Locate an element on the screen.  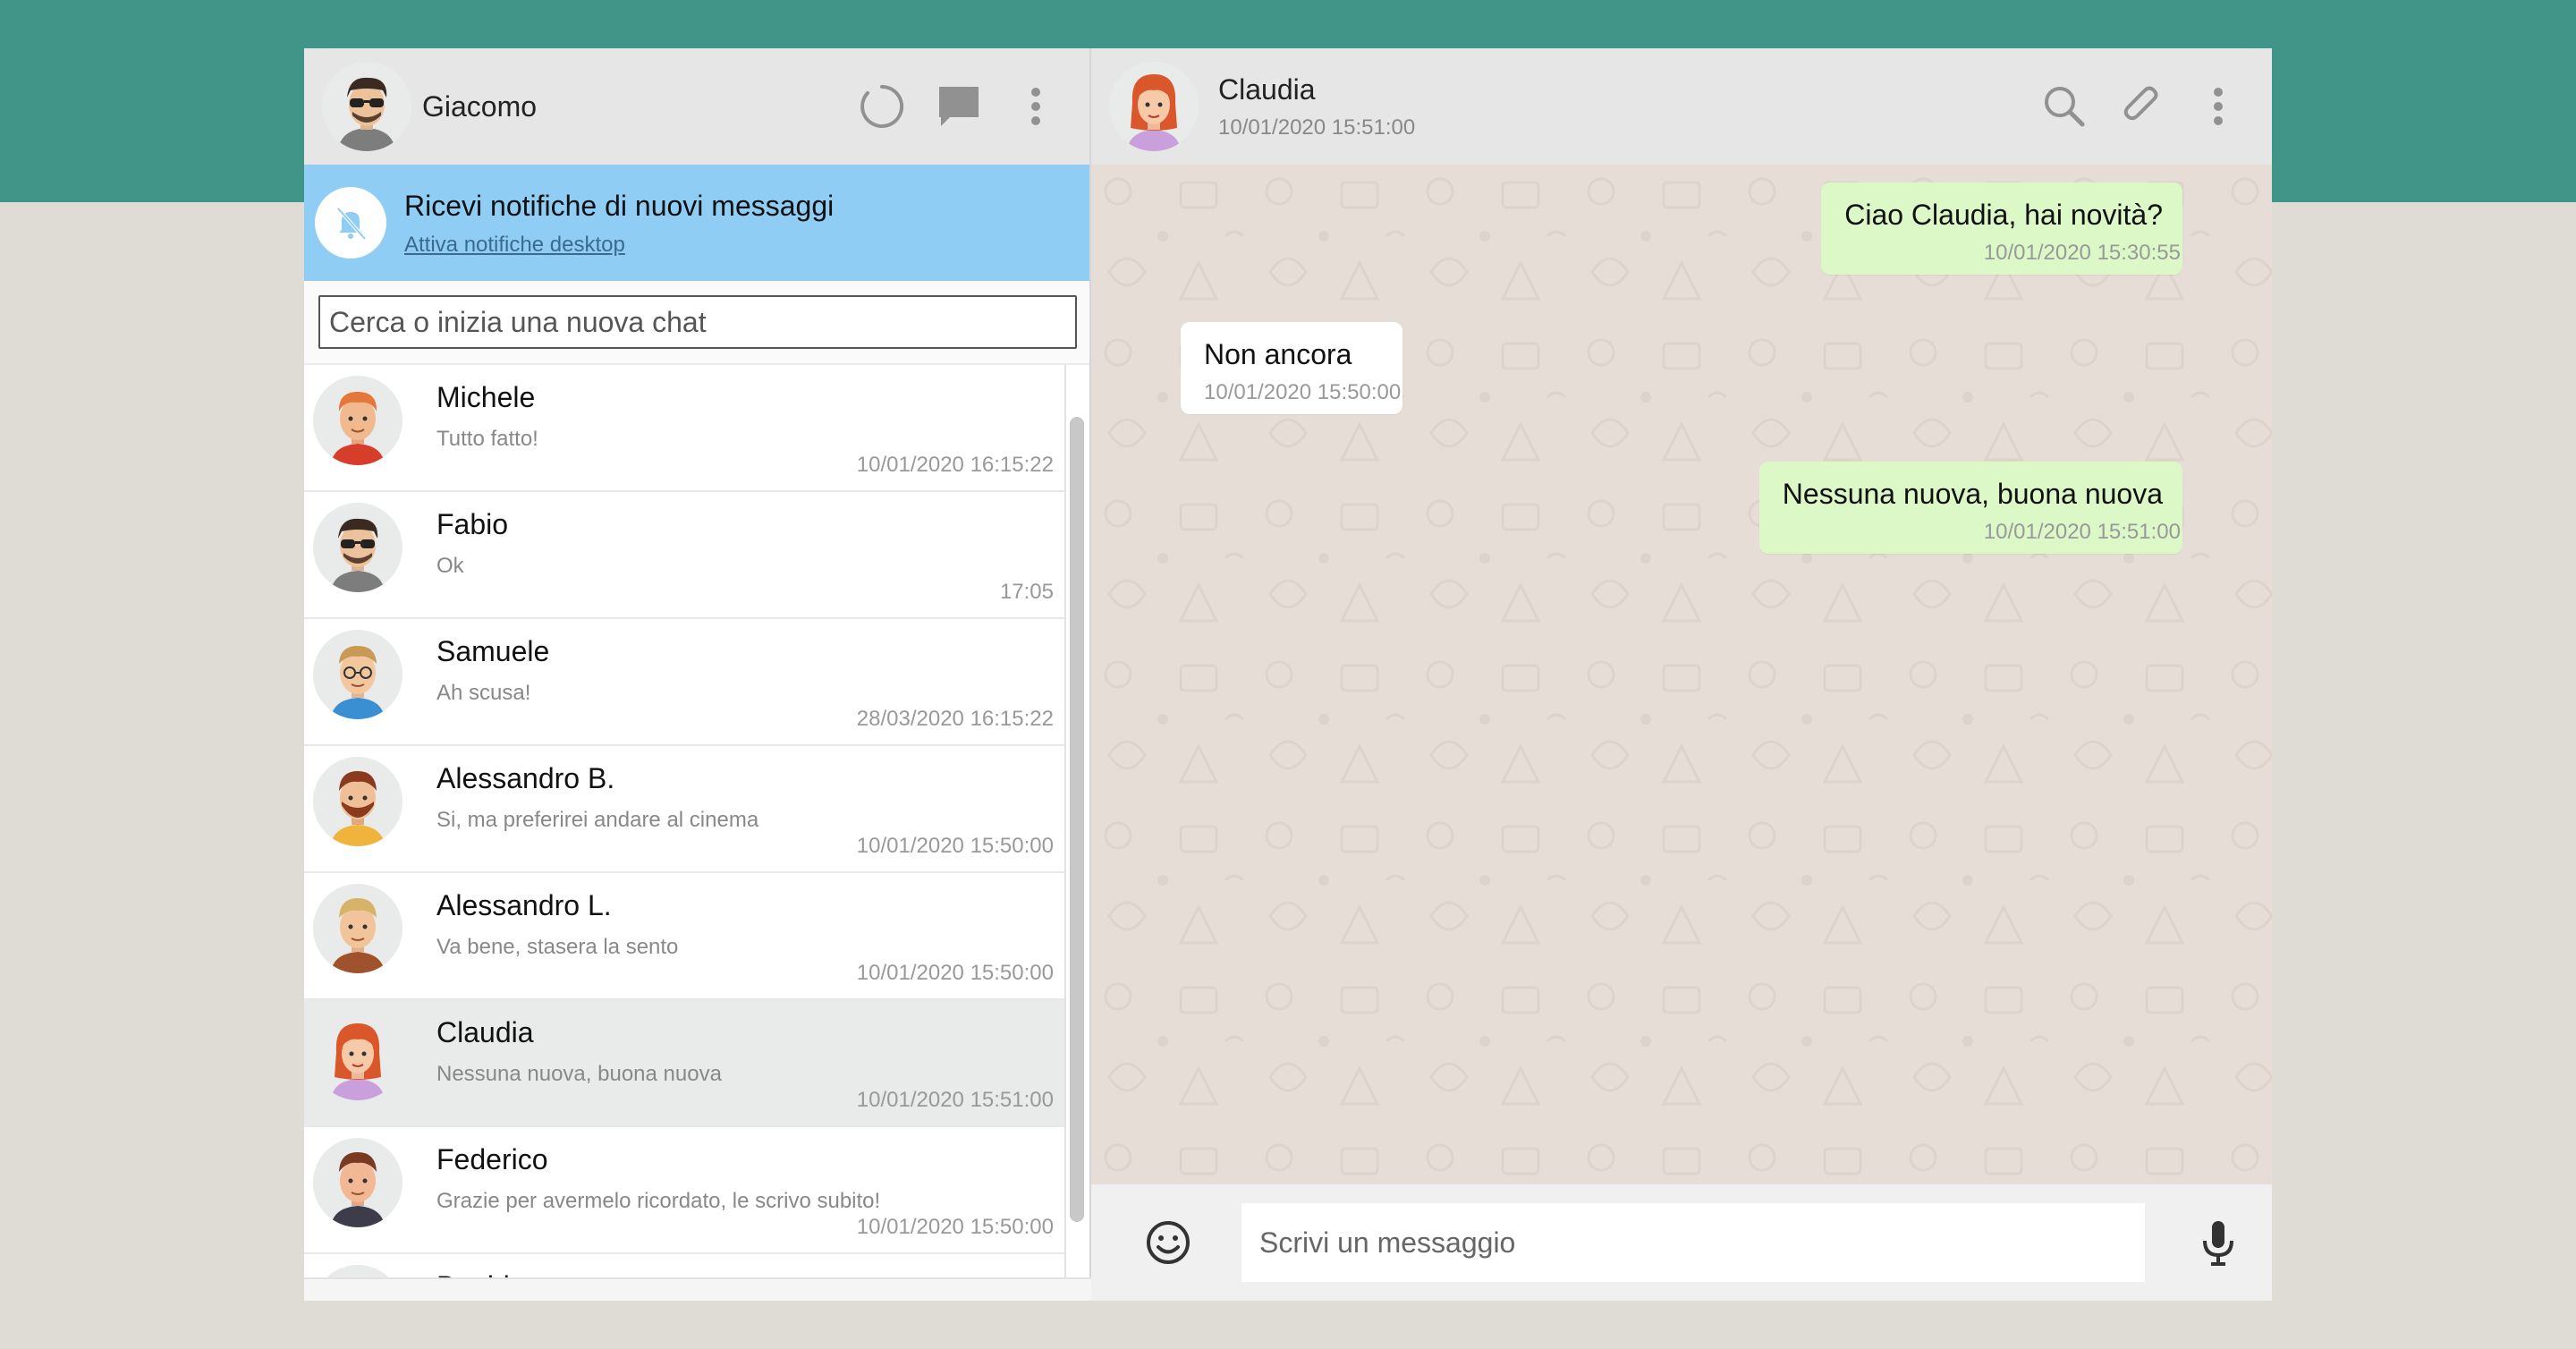
sidebar-header-icons is located at coordinates (959, 106).